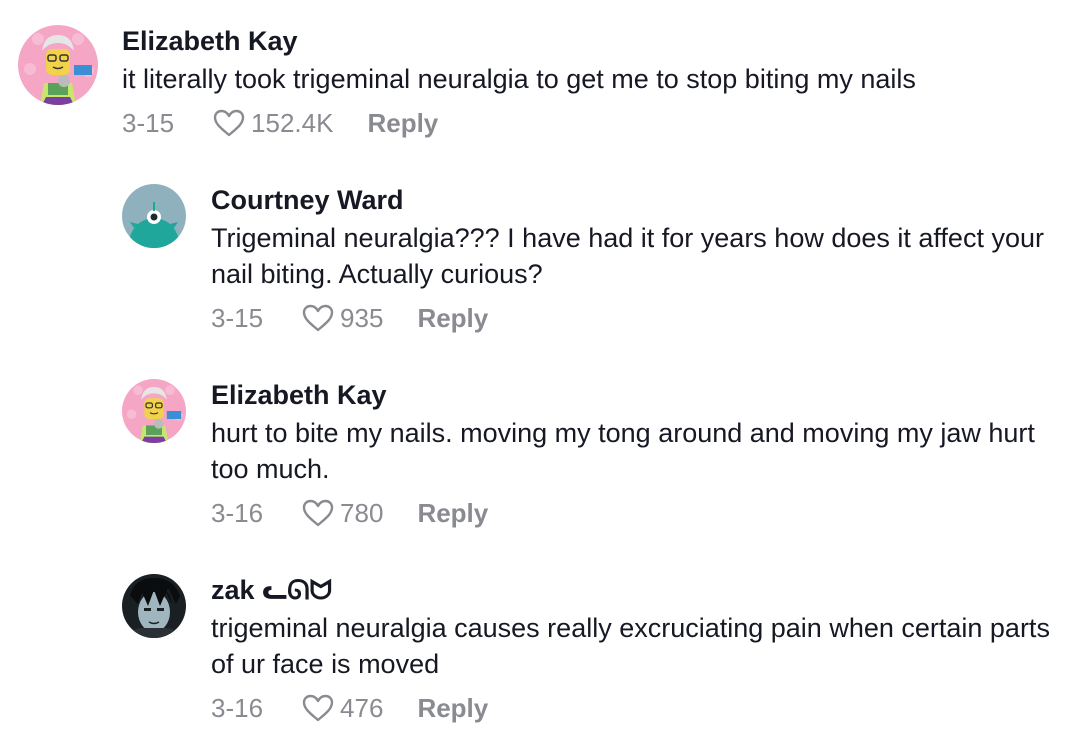  I want to click on comment-meta: 3-15 152.4K Reply, so click(519, 123).